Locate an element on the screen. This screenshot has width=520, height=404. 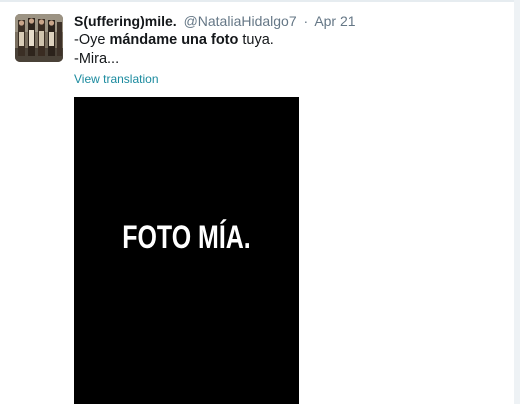
tweet-text-line-1: -Oye mándame una foto tuya. is located at coordinates (174, 40).